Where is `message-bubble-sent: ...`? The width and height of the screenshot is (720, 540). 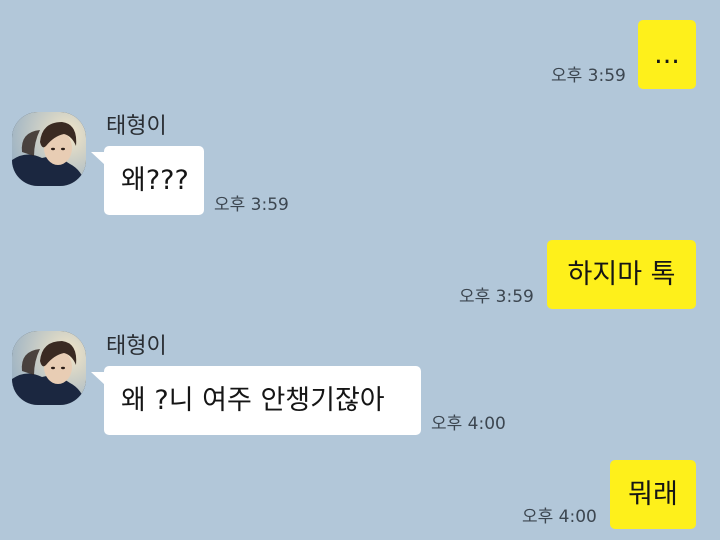 message-bubble-sent: ... is located at coordinates (667, 54).